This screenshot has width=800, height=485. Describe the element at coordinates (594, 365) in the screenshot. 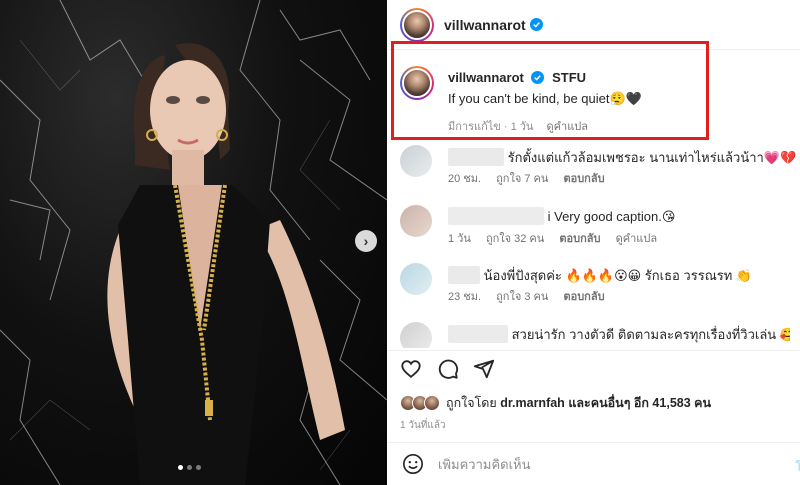

I see `post-actions-bar` at that location.